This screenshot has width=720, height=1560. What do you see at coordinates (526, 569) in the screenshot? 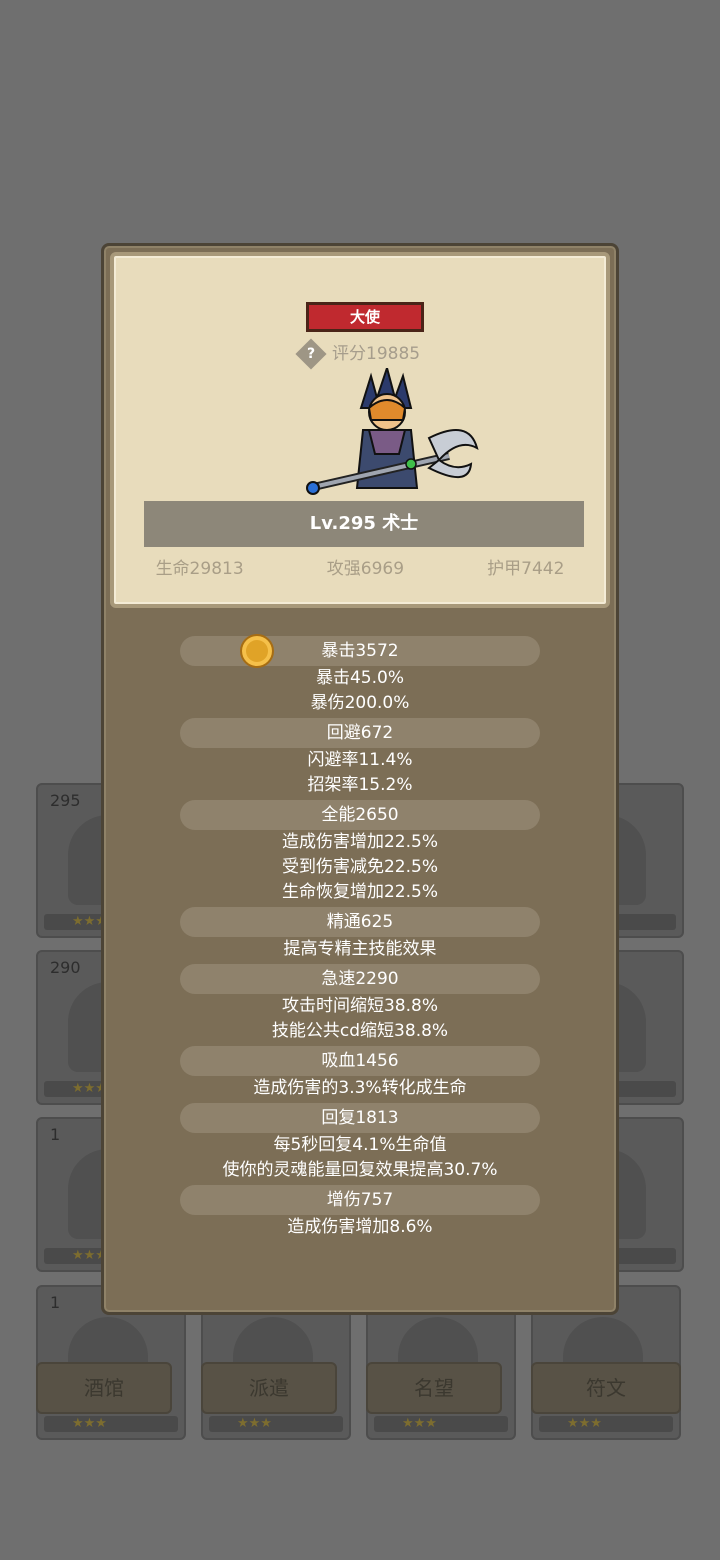
I see `armor-stat: 护甲7442` at bounding box center [526, 569].